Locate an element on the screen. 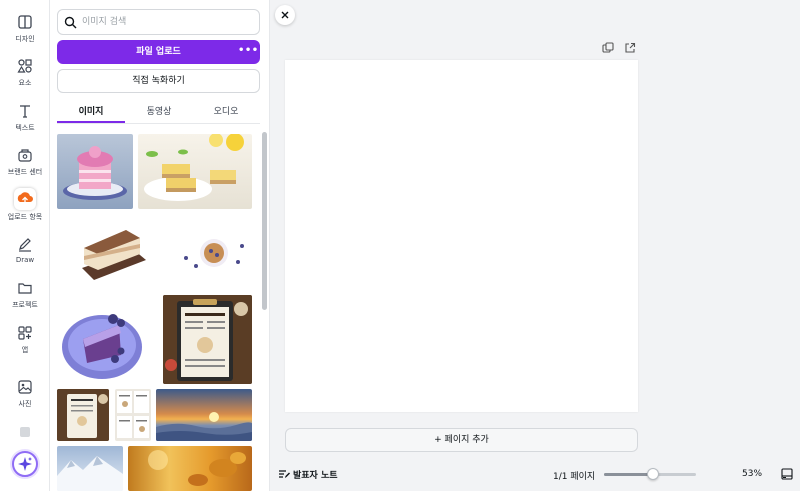 The width and height of the screenshot is (800, 491). image-pink-cake is located at coordinates (95, 171).